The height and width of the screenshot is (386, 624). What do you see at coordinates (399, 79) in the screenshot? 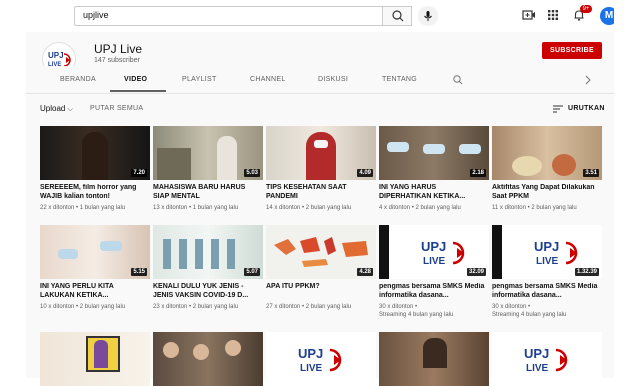
I see `tab-tentang: TENTANG` at bounding box center [399, 79].